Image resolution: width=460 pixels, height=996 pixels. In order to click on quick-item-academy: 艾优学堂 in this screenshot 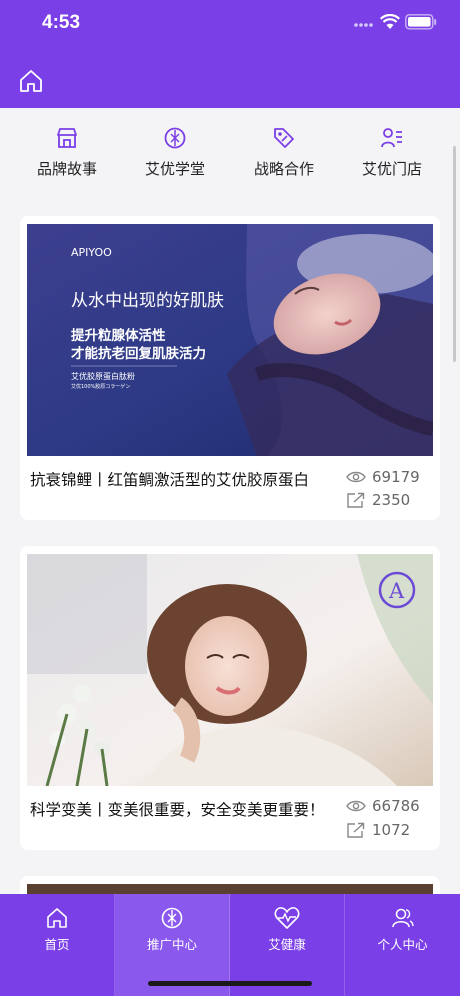, I will do `click(175, 156)`.